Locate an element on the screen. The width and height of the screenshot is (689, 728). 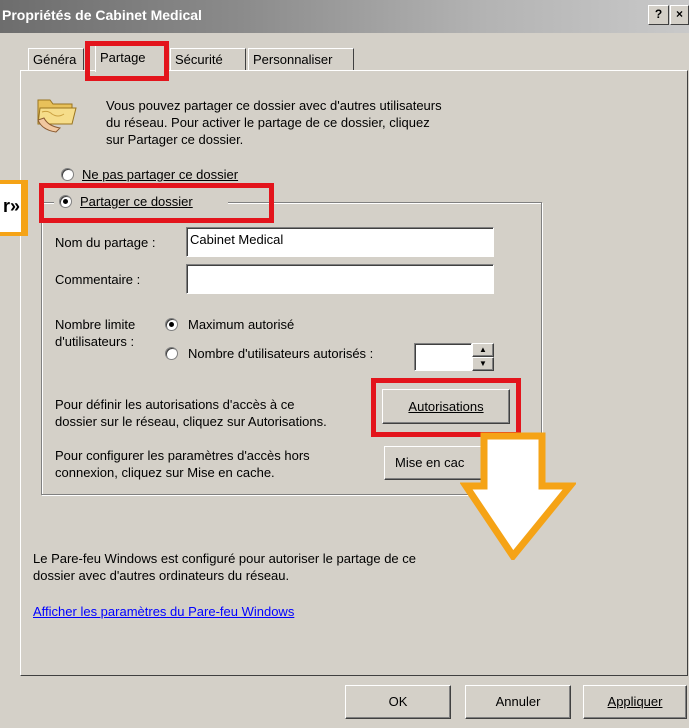
close-button: × is located at coordinates (679, 15).